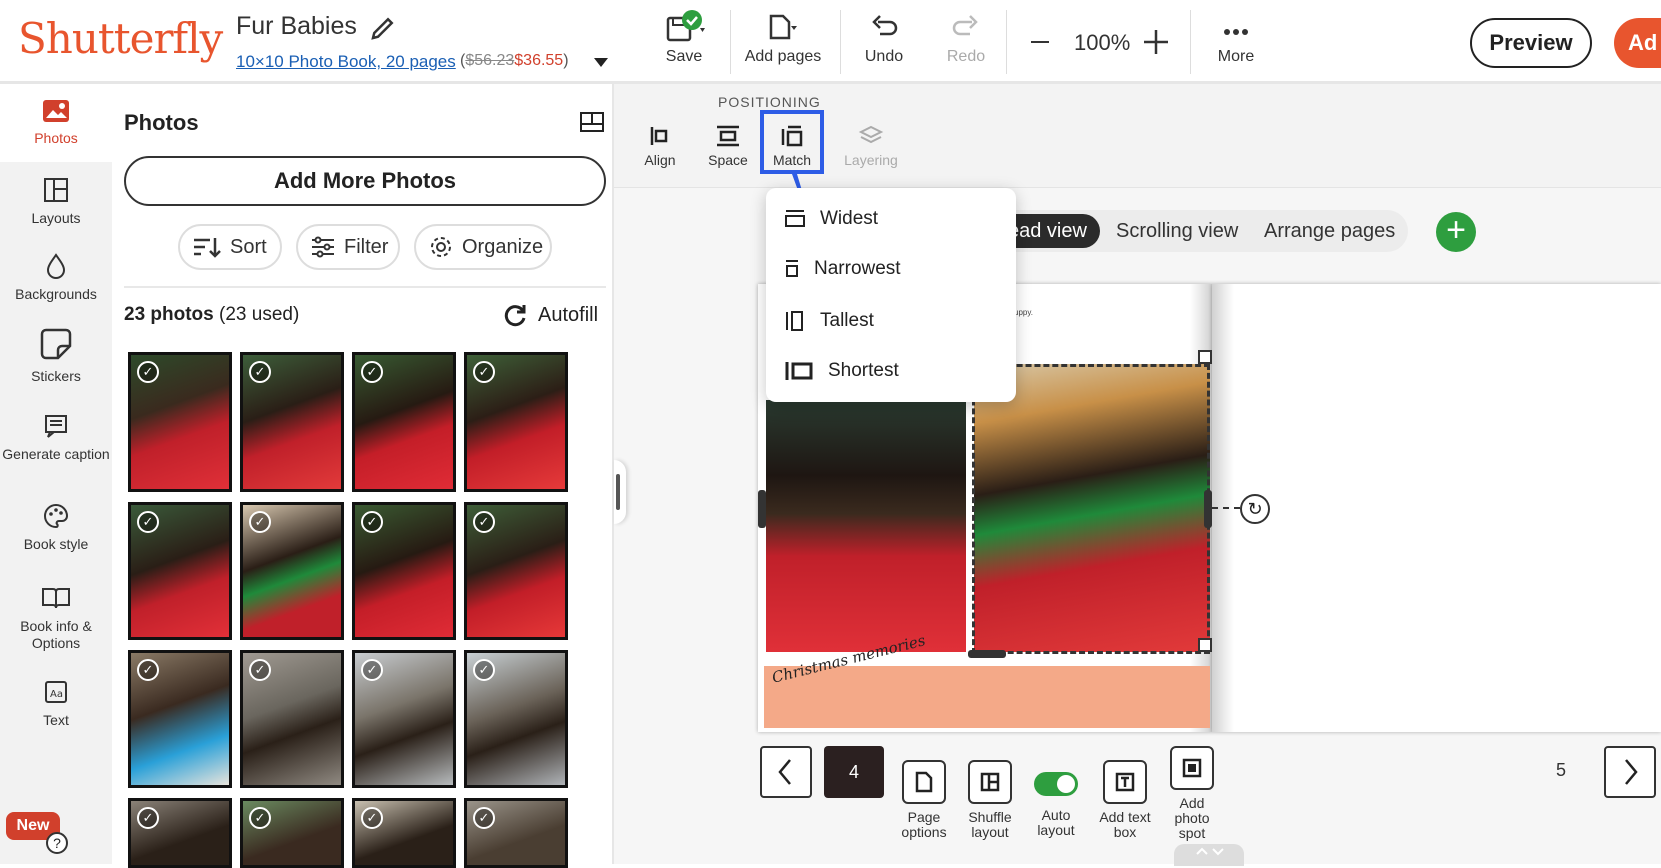 The width and height of the screenshot is (1661, 868). Describe the element at coordinates (348, 247) in the screenshot. I see `filter-button: Filter` at that location.